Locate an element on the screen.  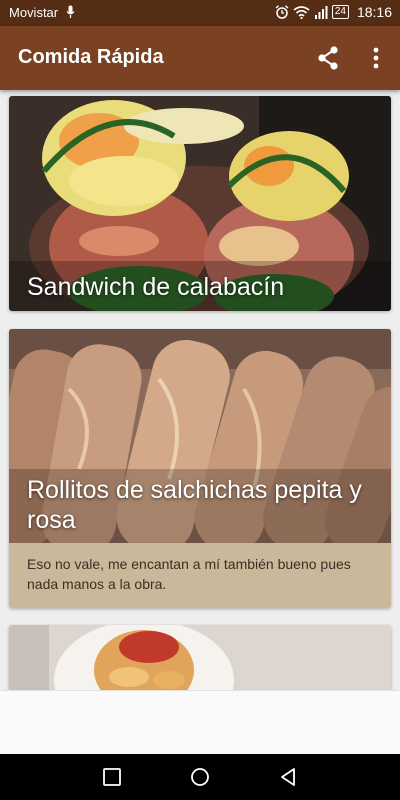
clock: 18:16 is located at coordinates (374, 12).